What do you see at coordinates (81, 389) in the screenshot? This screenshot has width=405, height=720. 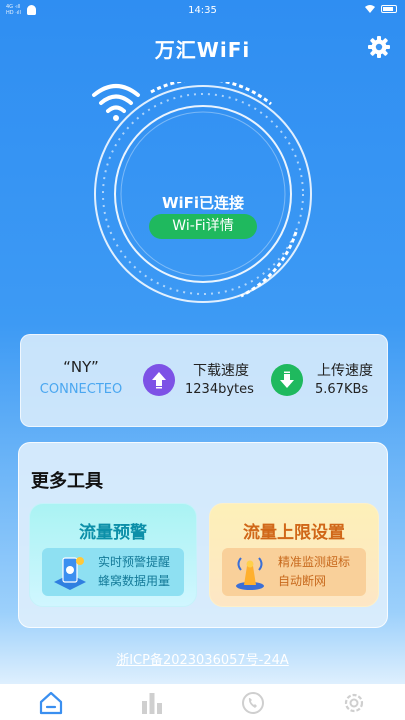 I see `network-state: CONNECTEO` at bounding box center [81, 389].